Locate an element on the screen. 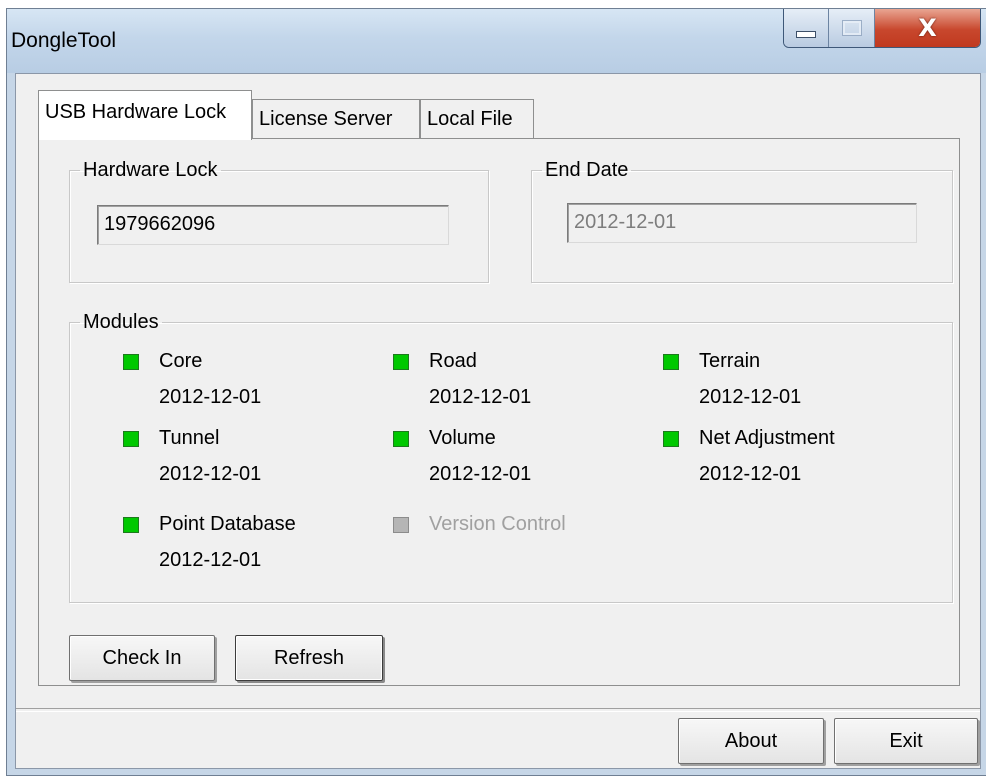  tab-label: USB Hardware Lock is located at coordinates (136, 112).